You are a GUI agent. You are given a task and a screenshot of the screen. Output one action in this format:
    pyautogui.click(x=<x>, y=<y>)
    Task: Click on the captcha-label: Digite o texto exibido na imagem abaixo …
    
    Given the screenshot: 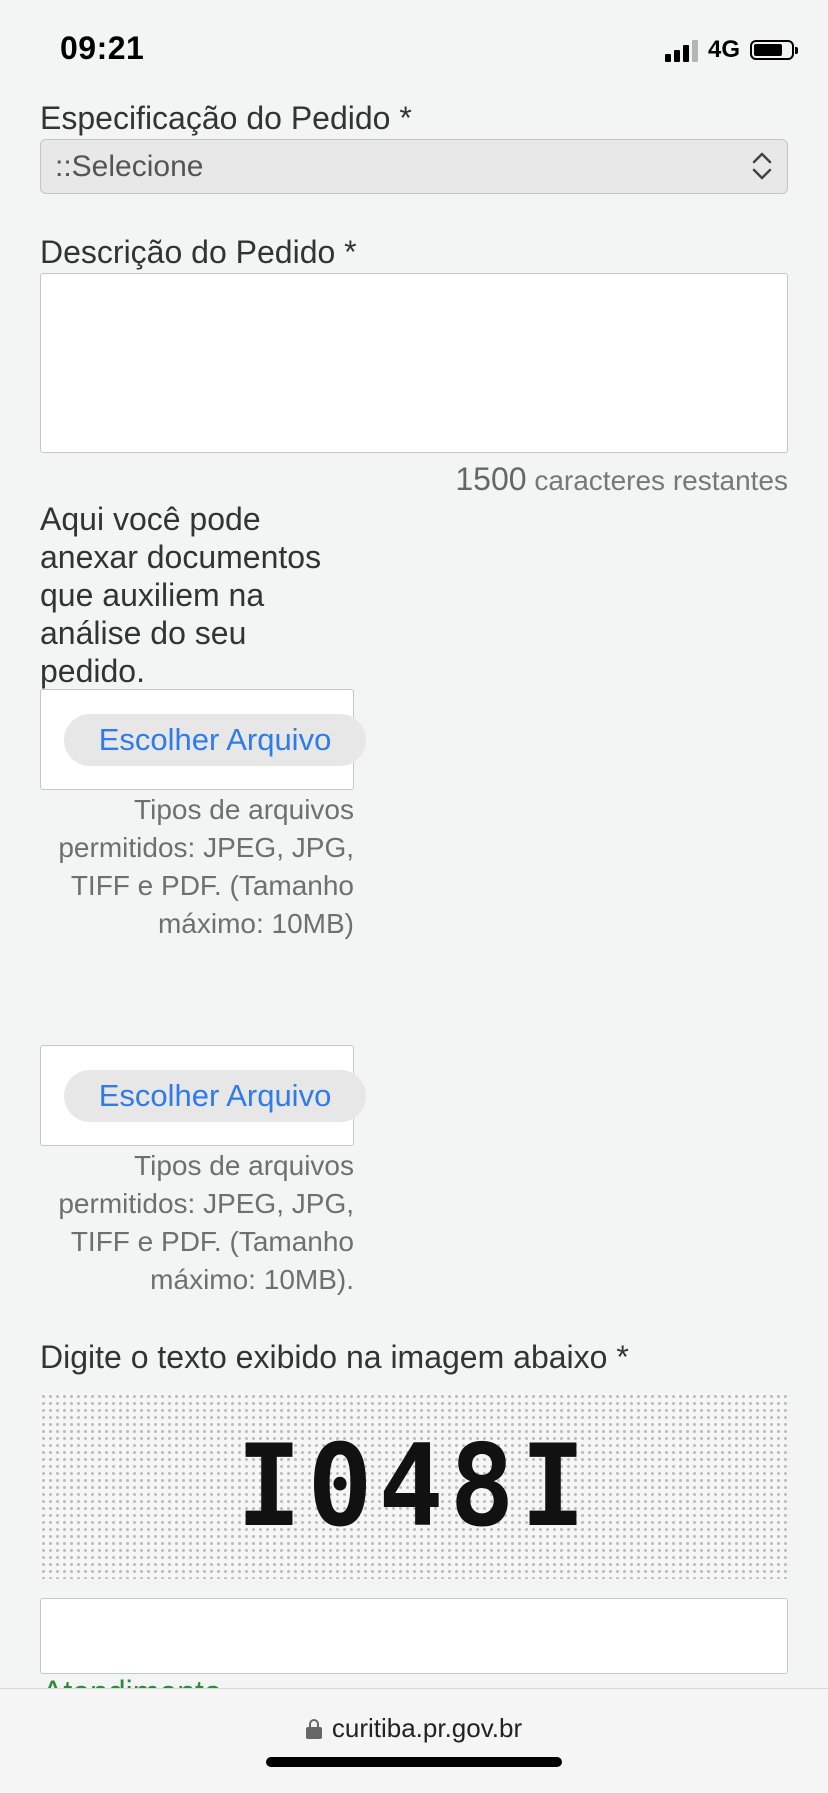 What is the action you would take?
    pyautogui.click(x=334, y=1357)
    